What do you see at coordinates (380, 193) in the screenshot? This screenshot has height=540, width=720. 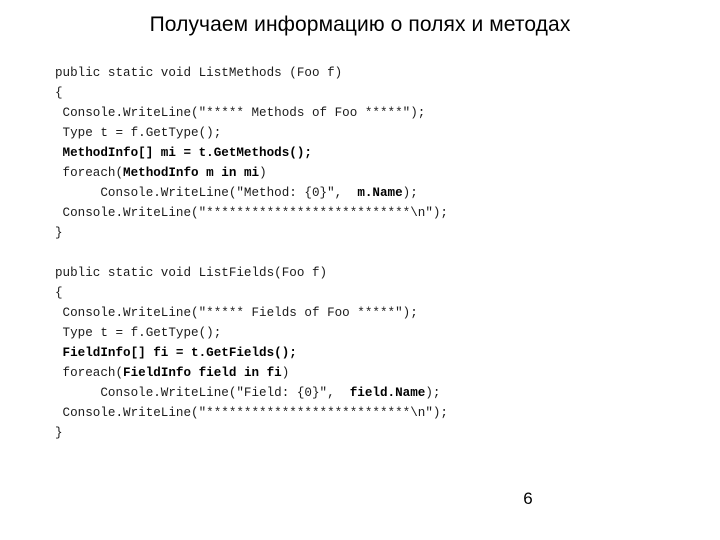 I see `code-token-bold: m.Name` at bounding box center [380, 193].